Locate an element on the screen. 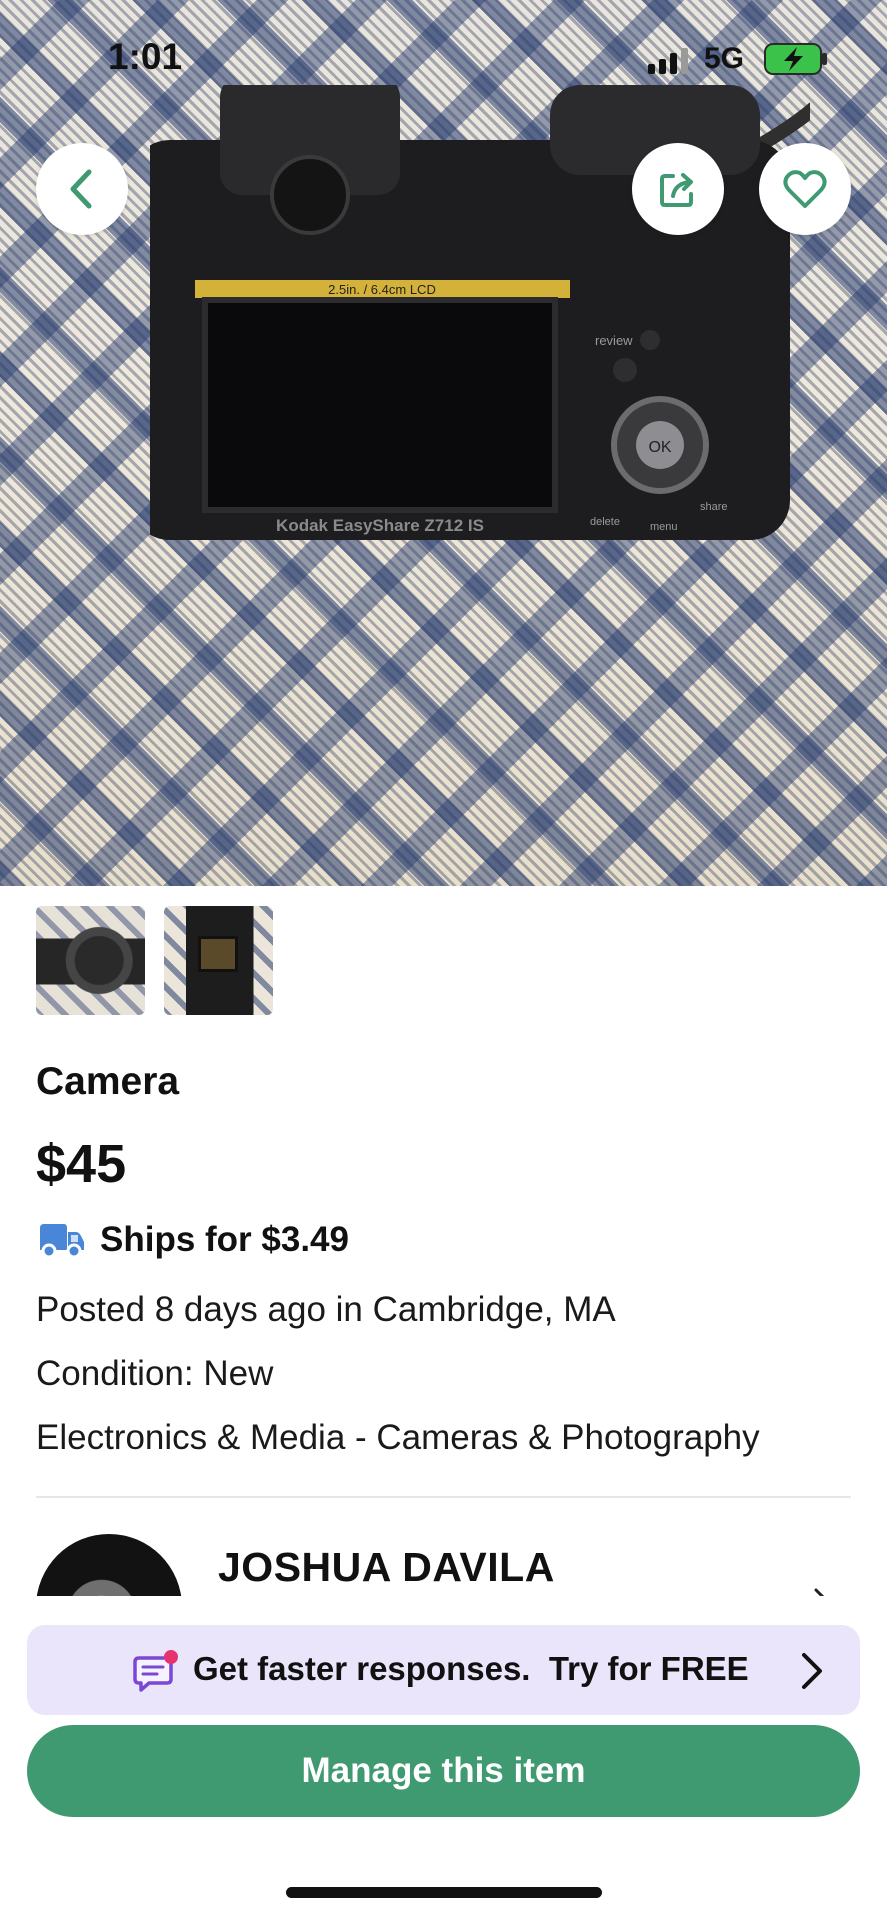  avatar is located at coordinates (109, 1565).